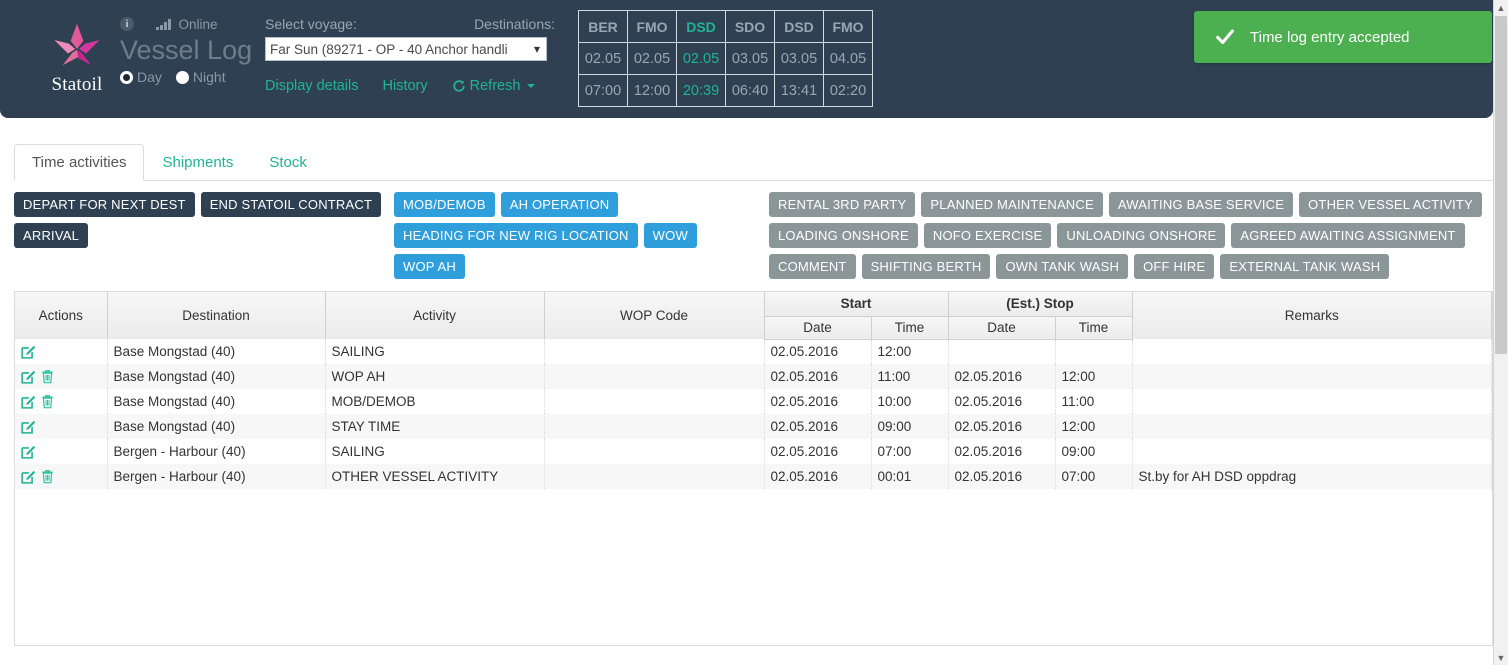 Image resolution: width=1508 pixels, height=665 pixels. I want to click on destinations-label: Destinations:, so click(514, 24).